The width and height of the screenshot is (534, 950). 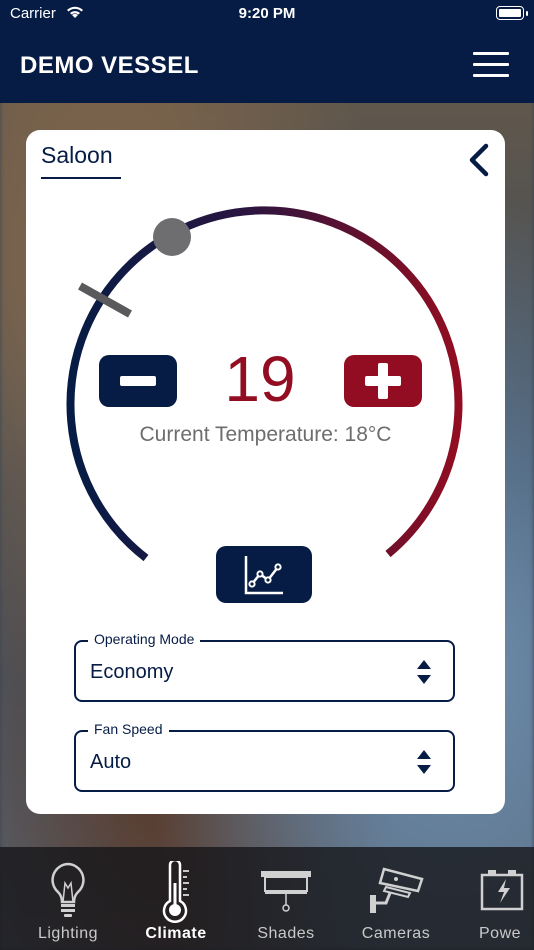 What do you see at coordinates (491, 65) in the screenshot?
I see `hamburger-menu-icon` at bounding box center [491, 65].